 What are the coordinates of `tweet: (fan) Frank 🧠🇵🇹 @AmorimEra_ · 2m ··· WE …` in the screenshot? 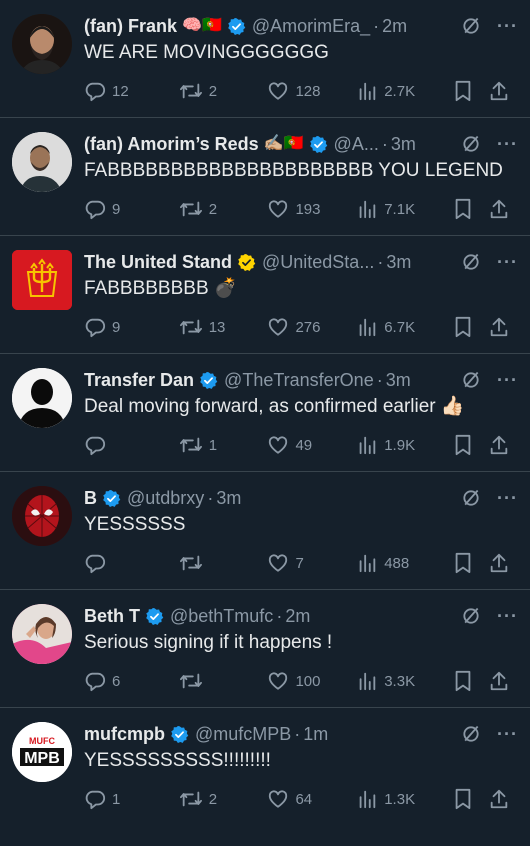 It's located at (265, 59).